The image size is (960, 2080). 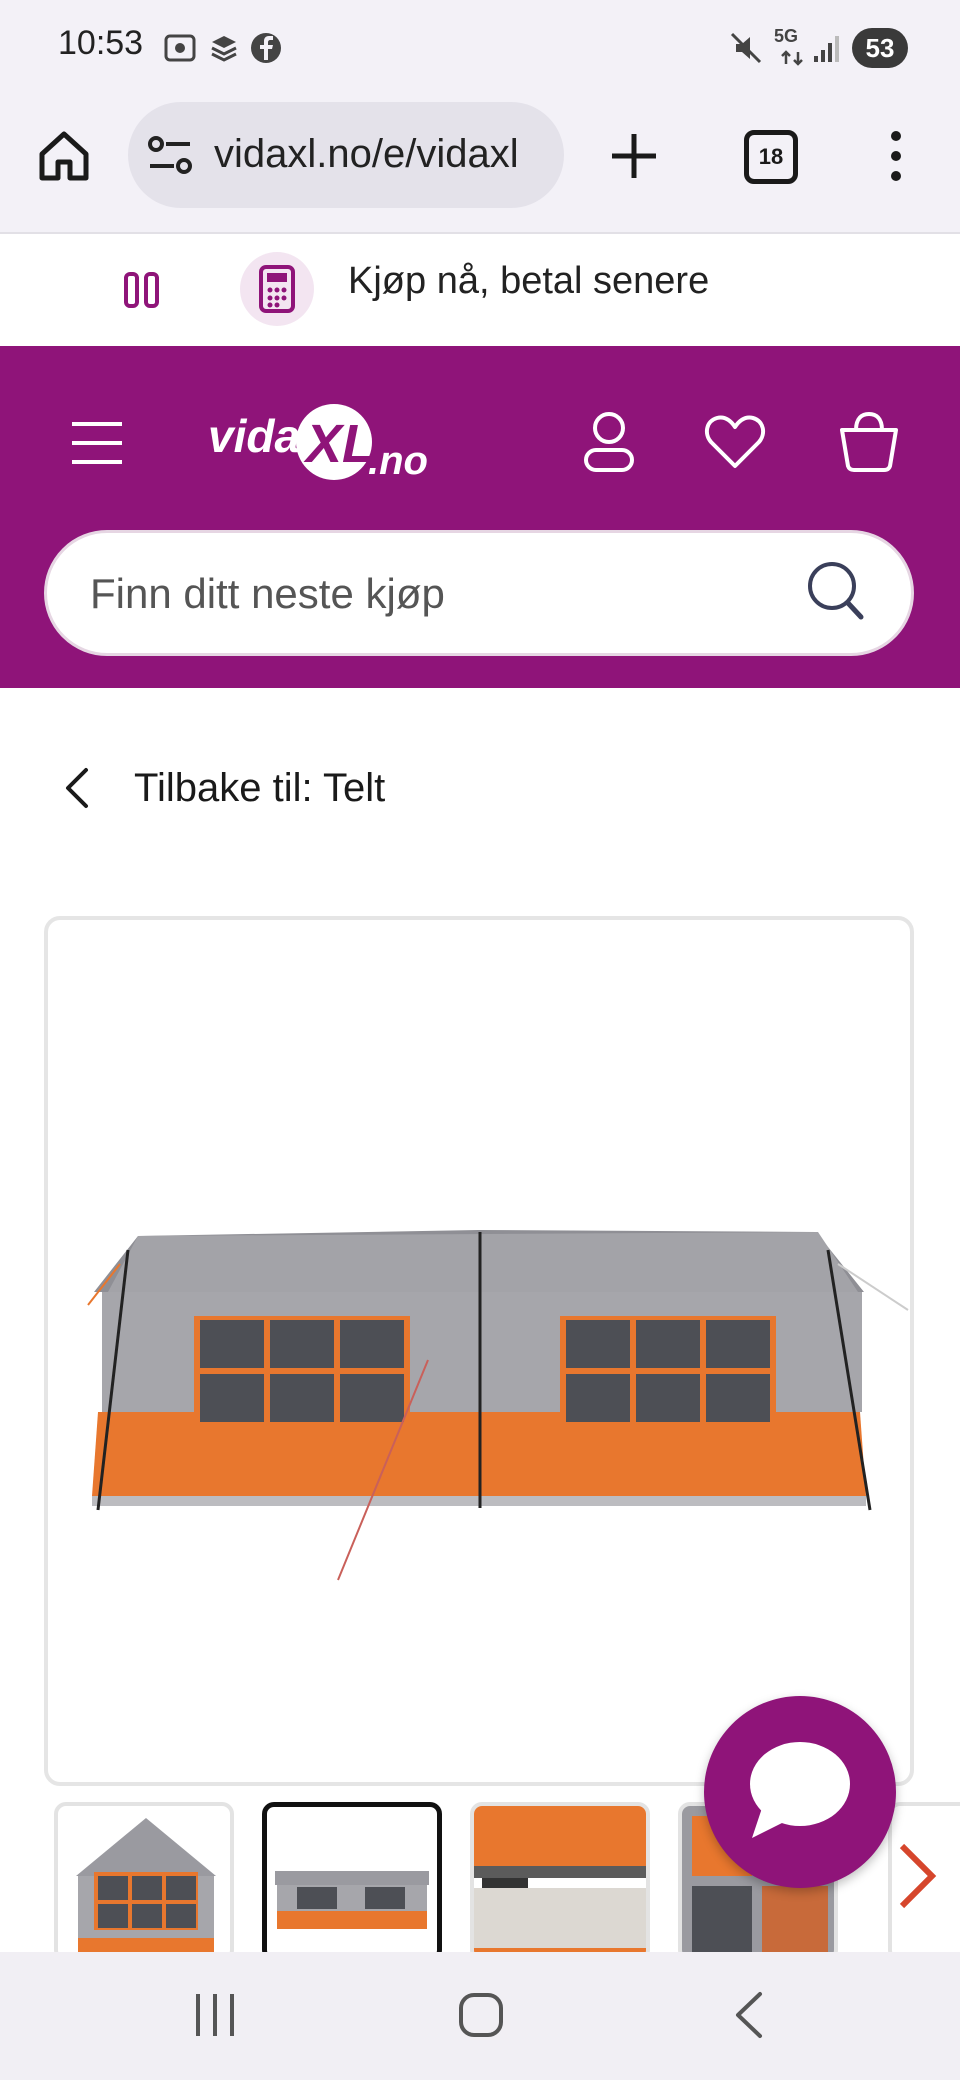 I want to click on svg-text: vida, so click(x=254, y=436).